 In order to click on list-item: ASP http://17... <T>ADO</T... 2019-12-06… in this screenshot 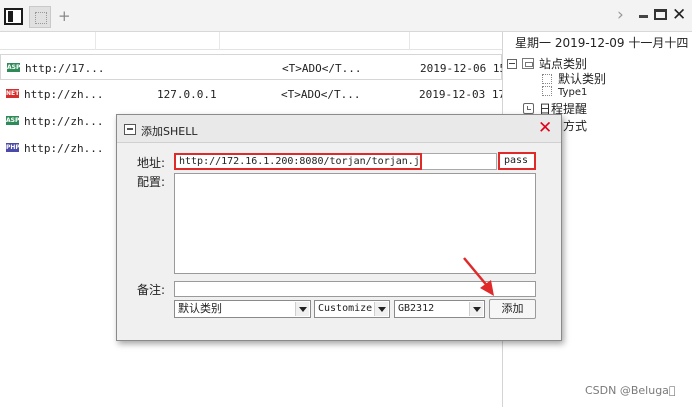, I will do `click(256, 67)`.